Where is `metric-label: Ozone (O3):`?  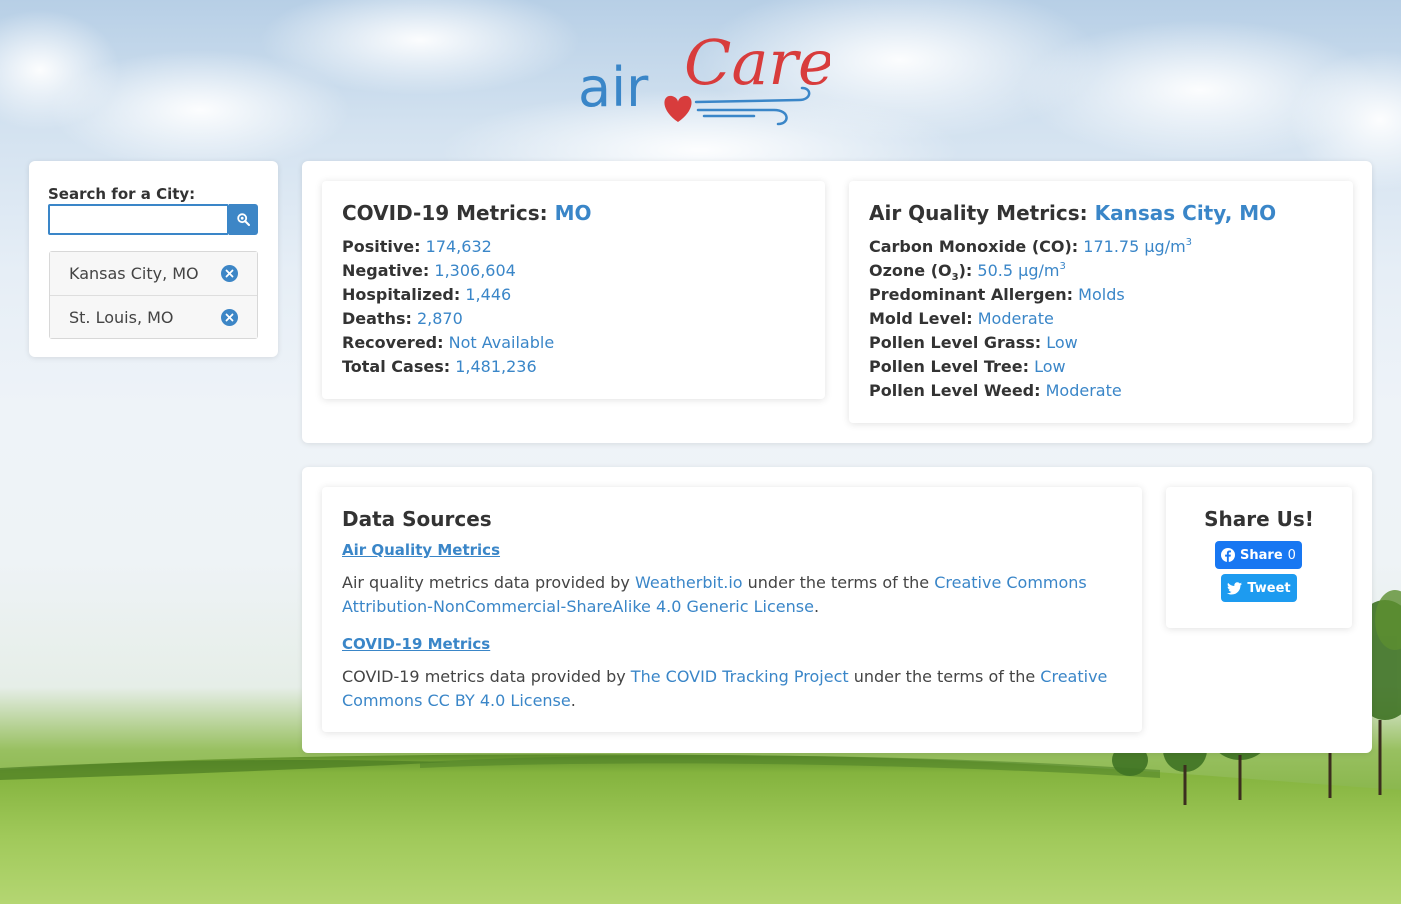 metric-label: Ozone (O3): is located at coordinates (921, 272).